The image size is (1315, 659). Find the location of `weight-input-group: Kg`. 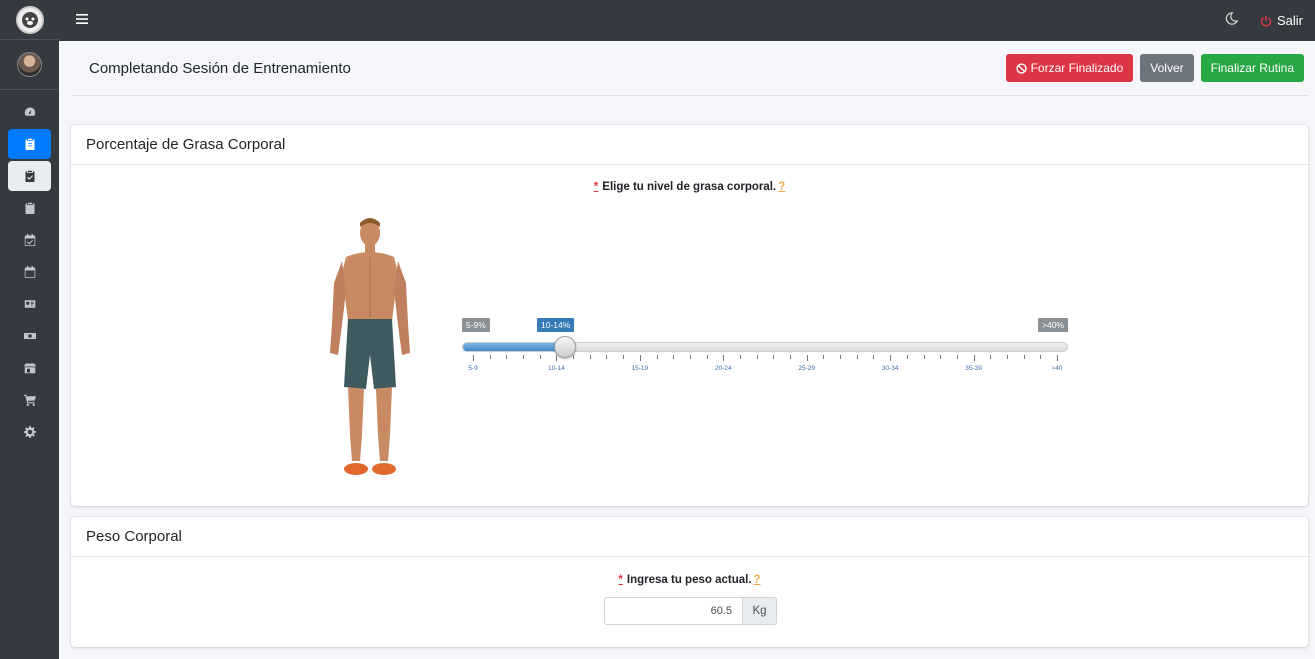

weight-input-group: Kg is located at coordinates (690, 611).